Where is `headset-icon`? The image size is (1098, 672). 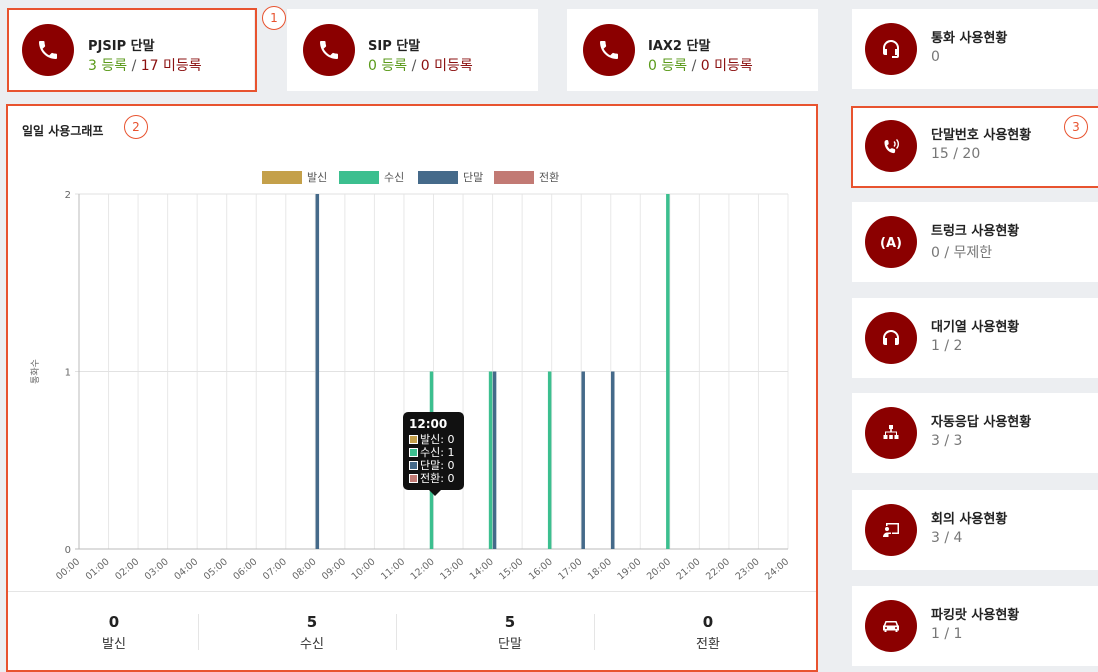
headset-icon is located at coordinates (891, 49).